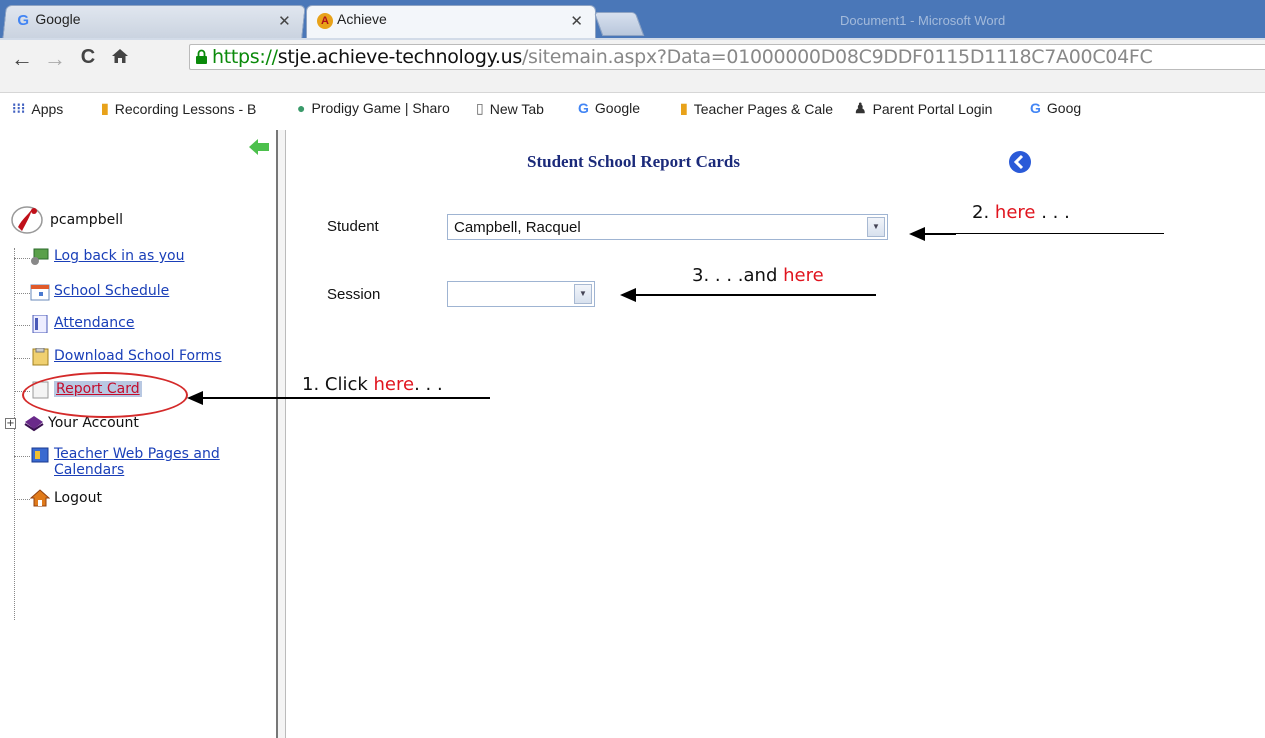 This screenshot has height=738, width=1265. I want to click on bookmark-apps: ⁝⁝⁝ Apps, so click(37, 108).